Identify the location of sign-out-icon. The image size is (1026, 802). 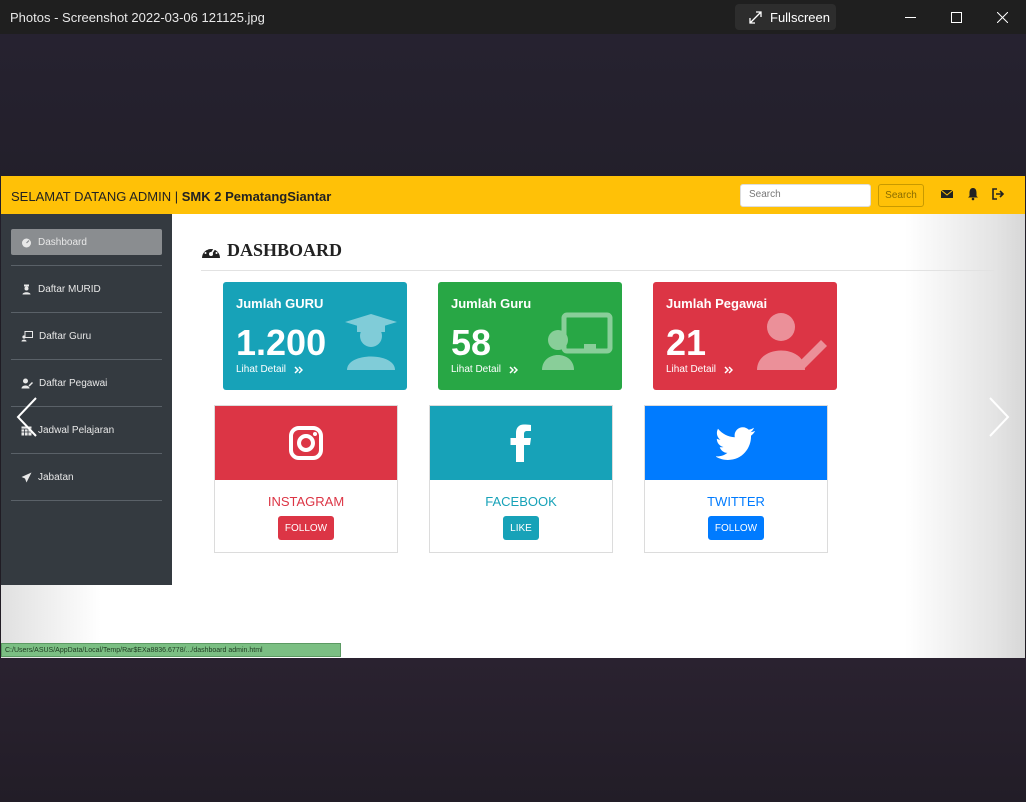
(998, 194).